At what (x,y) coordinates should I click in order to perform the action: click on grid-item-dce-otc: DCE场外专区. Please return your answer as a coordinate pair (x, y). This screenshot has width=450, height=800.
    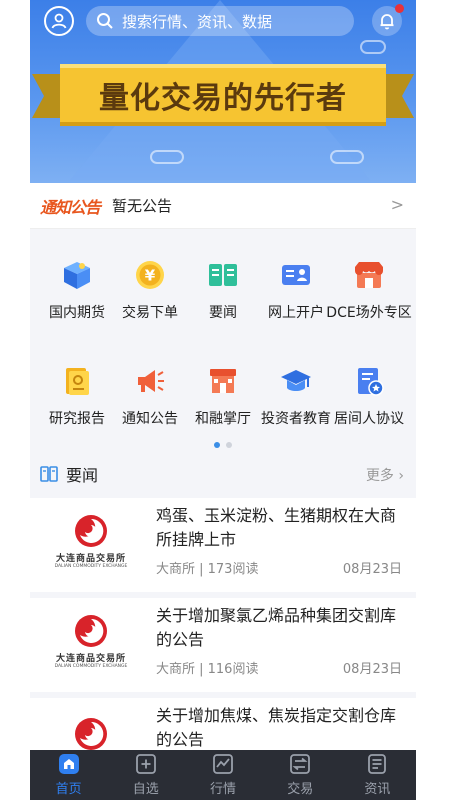
    Looking at the image, I should click on (369, 290).